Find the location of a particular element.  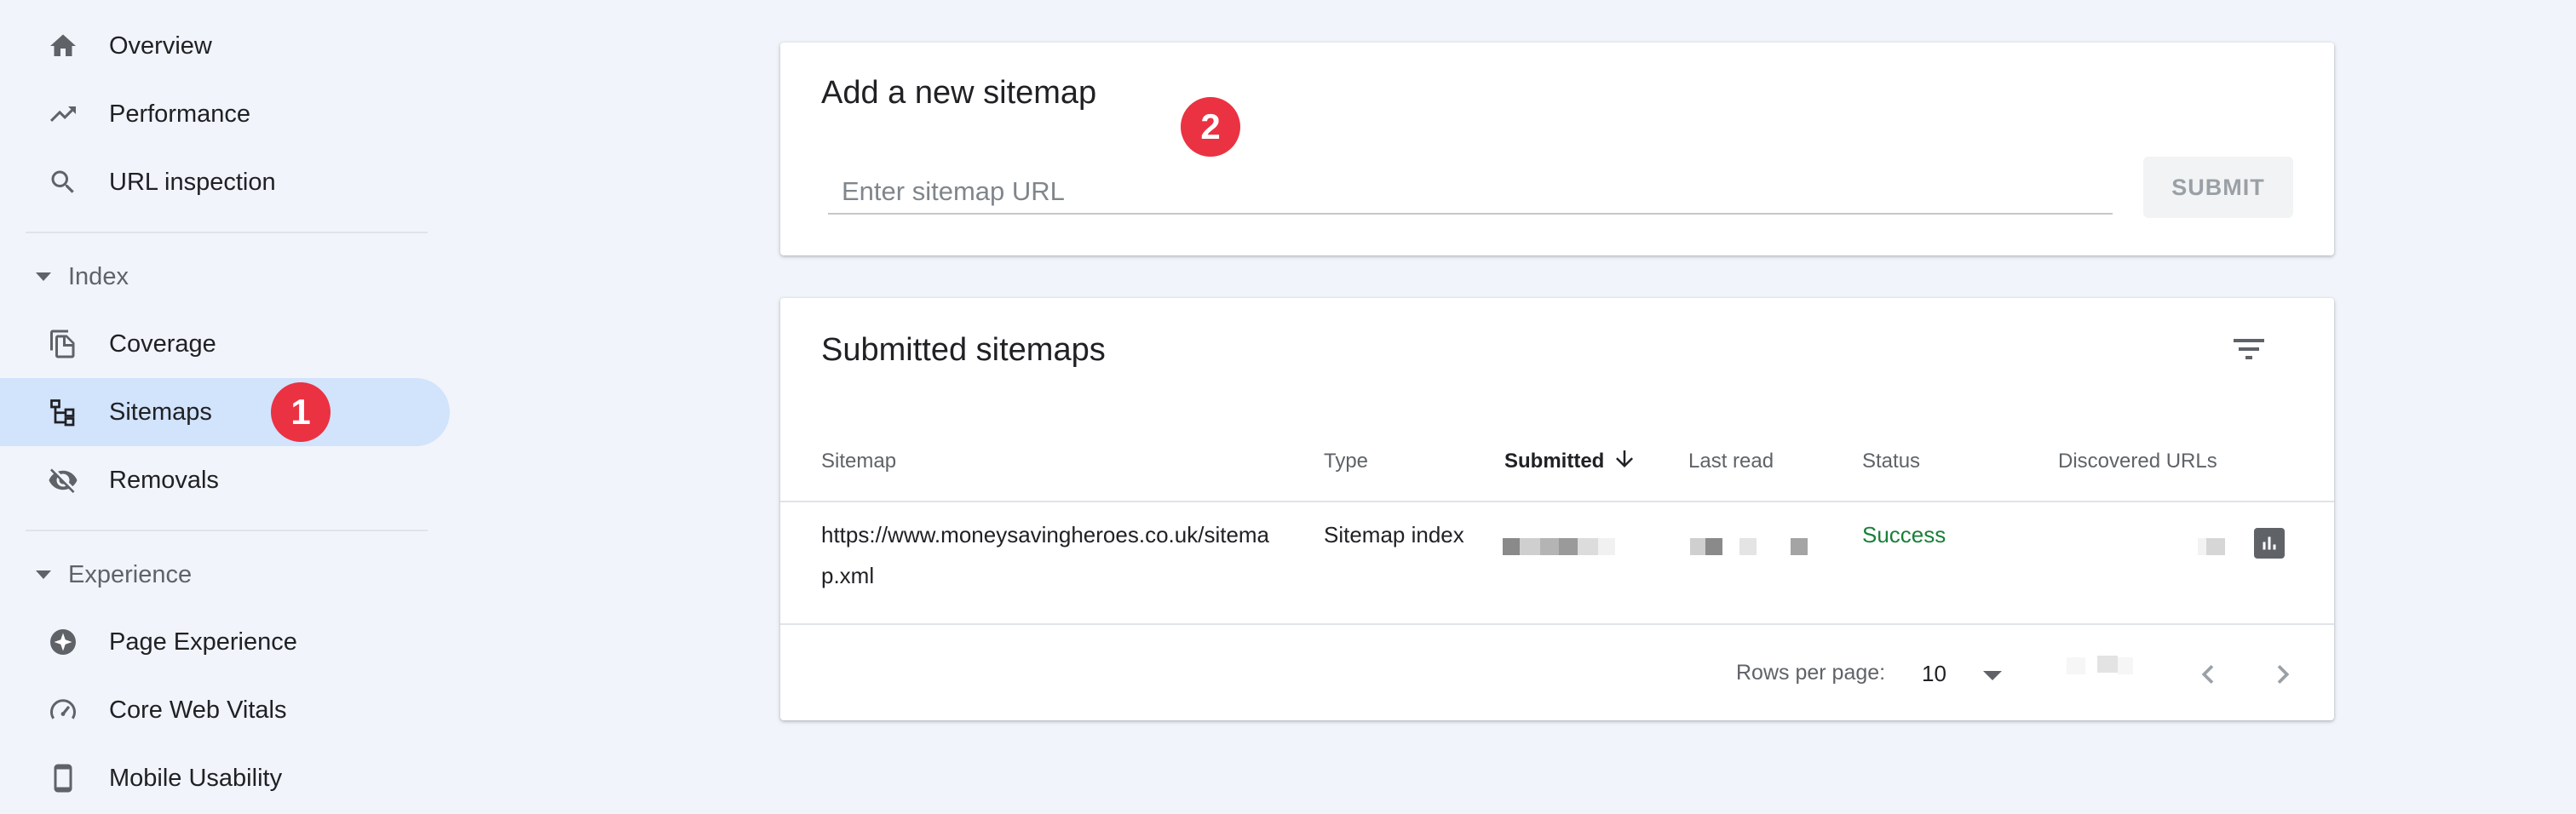

sidebar-item-label: Page Experience is located at coordinates (203, 642).